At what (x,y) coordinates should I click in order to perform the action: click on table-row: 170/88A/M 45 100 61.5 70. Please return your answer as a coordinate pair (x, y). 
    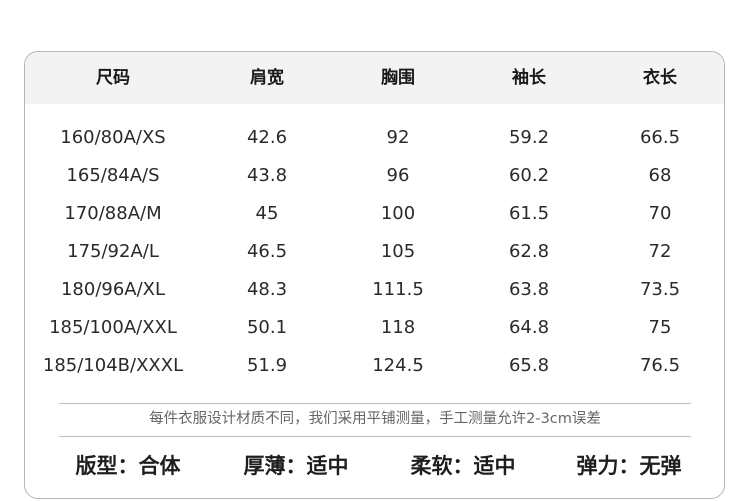
    Looking at the image, I should click on (374, 214).